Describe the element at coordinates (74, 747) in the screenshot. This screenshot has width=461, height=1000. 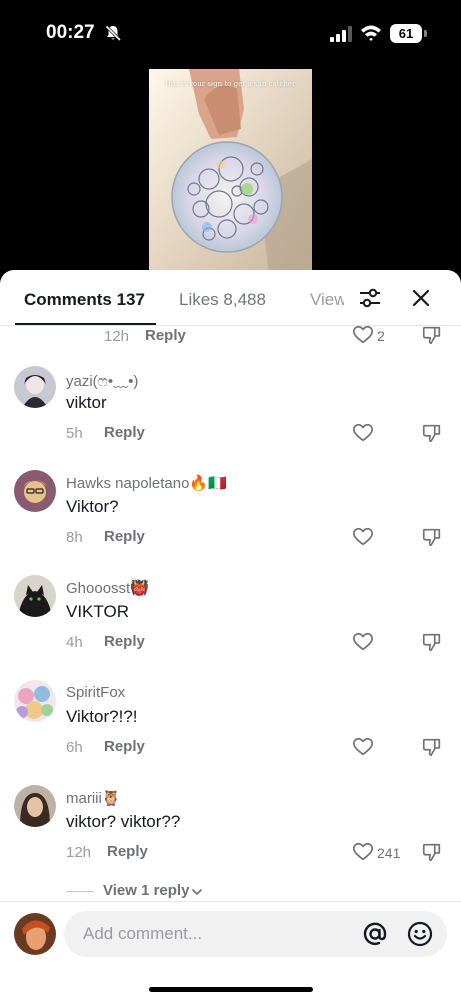
I see `comment-time: 6h` at that location.